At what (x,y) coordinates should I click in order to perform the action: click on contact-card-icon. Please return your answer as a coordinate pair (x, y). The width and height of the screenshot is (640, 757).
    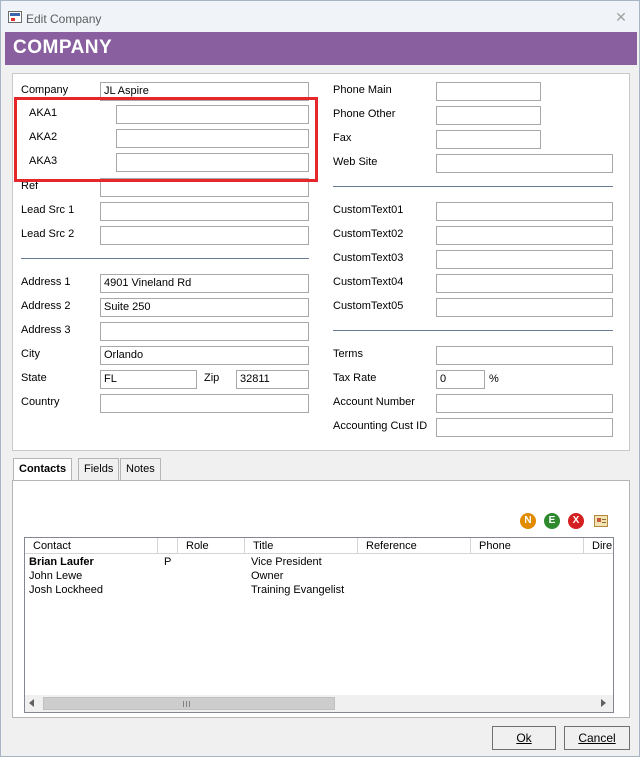
    Looking at the image, I should click on (601, 521).